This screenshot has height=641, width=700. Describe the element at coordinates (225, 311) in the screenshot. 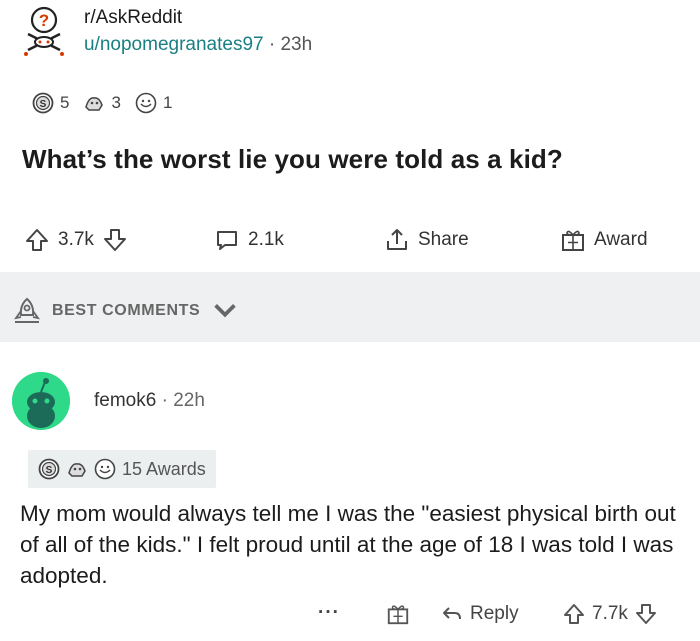

I see `chevron-down-icon` at that location.